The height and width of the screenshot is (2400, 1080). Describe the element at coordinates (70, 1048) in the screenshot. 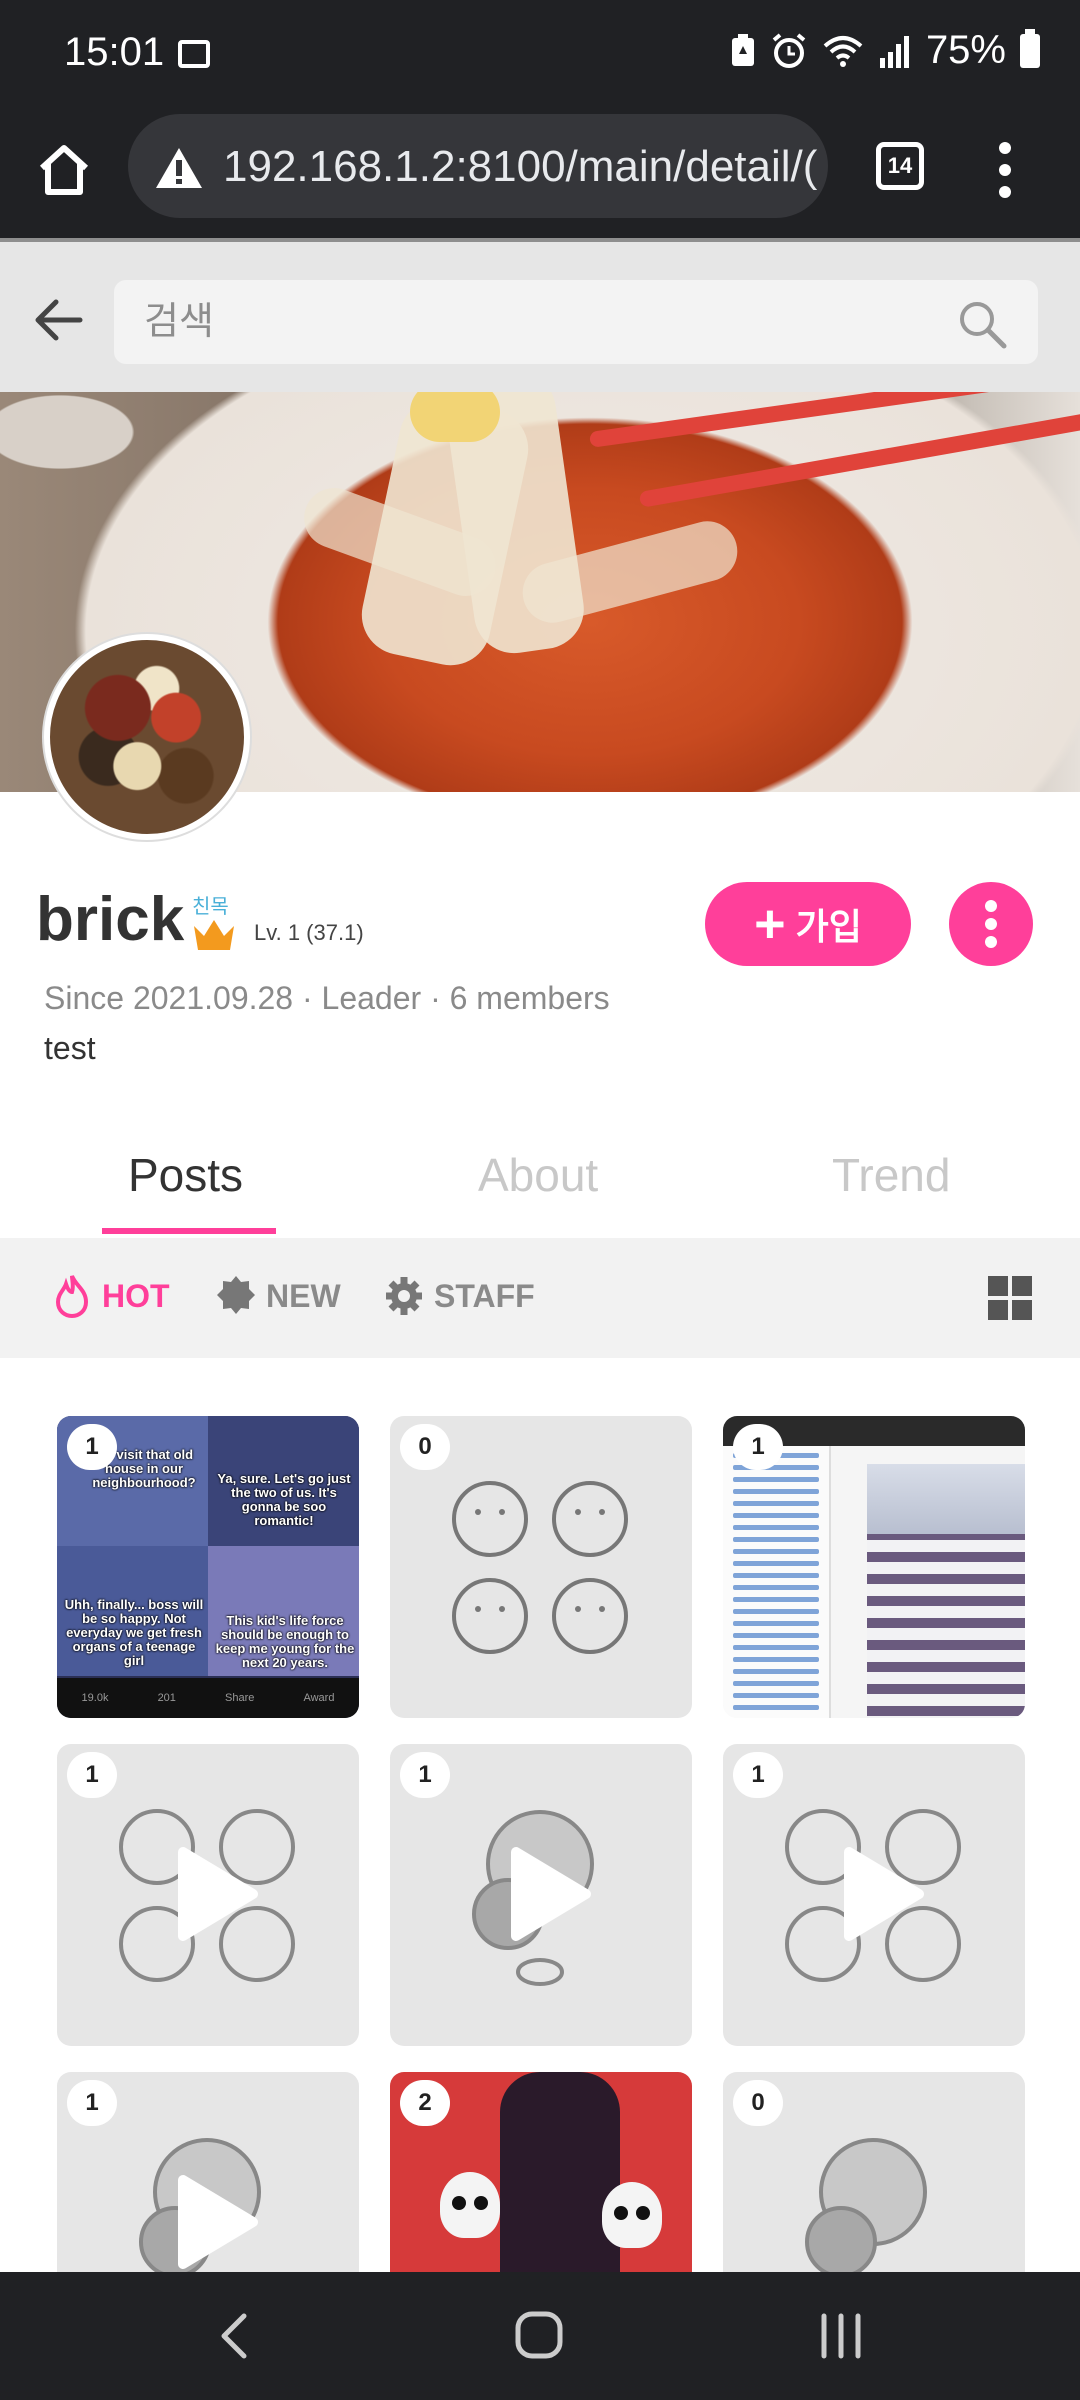

I see `community-description: test` at that location.